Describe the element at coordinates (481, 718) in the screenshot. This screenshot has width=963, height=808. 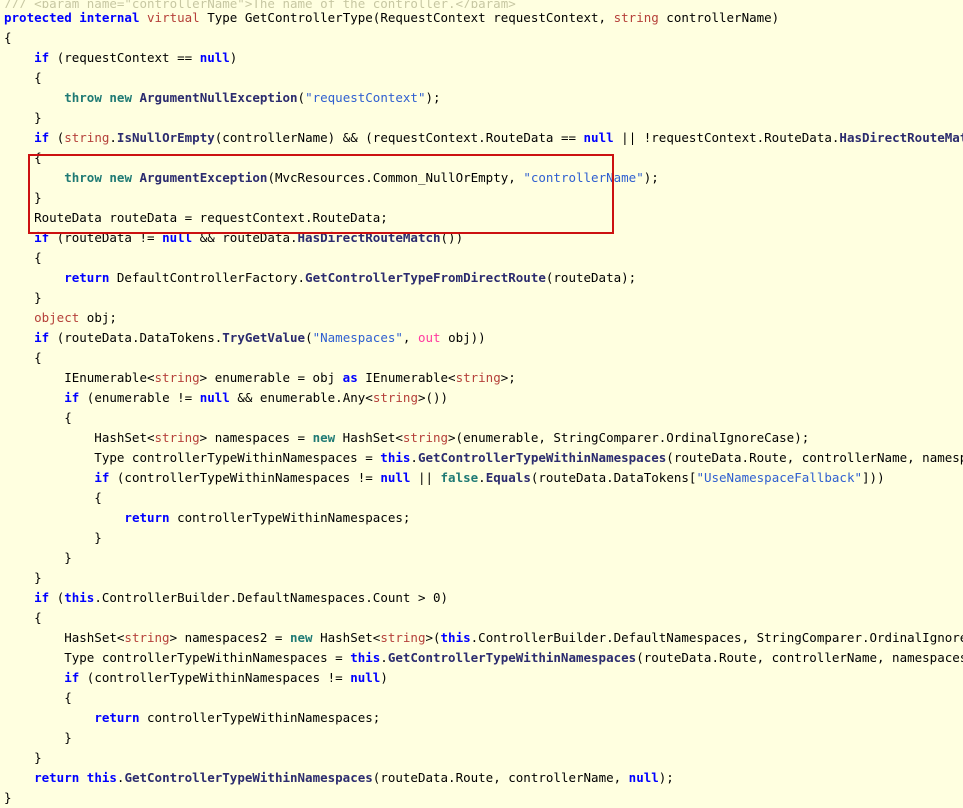
I see `code-line: return controllerTypeWithinNamespaces;` at that location.